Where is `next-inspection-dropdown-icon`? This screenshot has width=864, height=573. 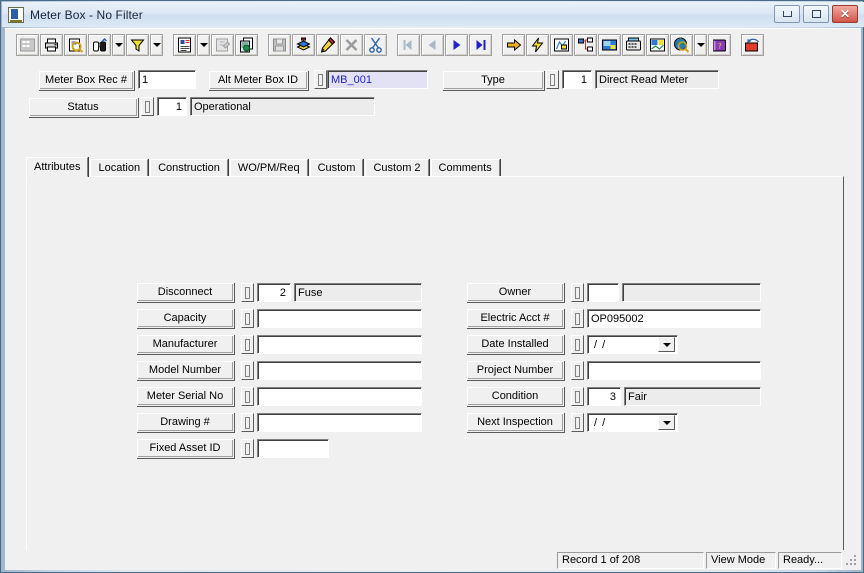 next-inspection-dropdown-icon is located at coordinates (666, 422).